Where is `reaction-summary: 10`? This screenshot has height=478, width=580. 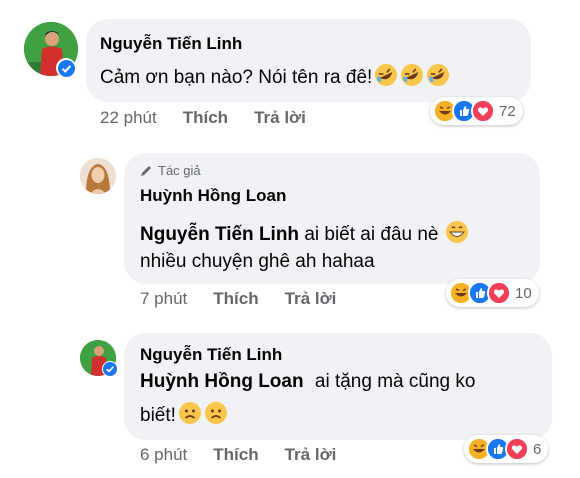 reaction-summary: 10 is located at coordinates (492, 293).